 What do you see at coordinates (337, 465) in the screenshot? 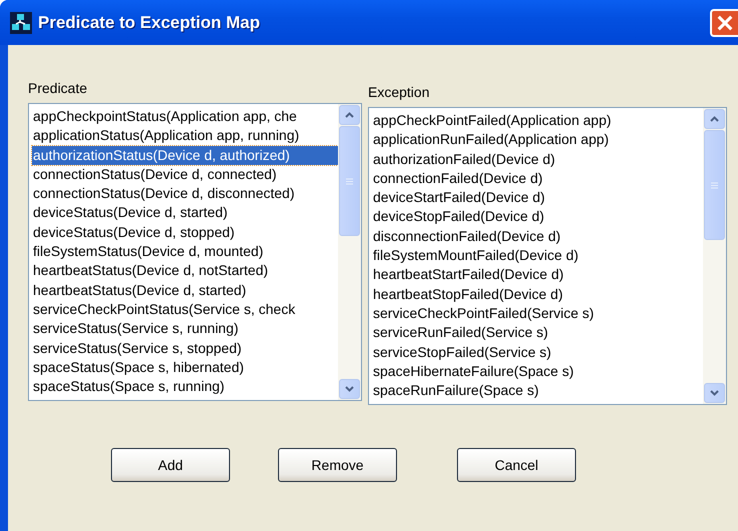
I see `dialog-button: Remove` at bounding box center [337, 465].